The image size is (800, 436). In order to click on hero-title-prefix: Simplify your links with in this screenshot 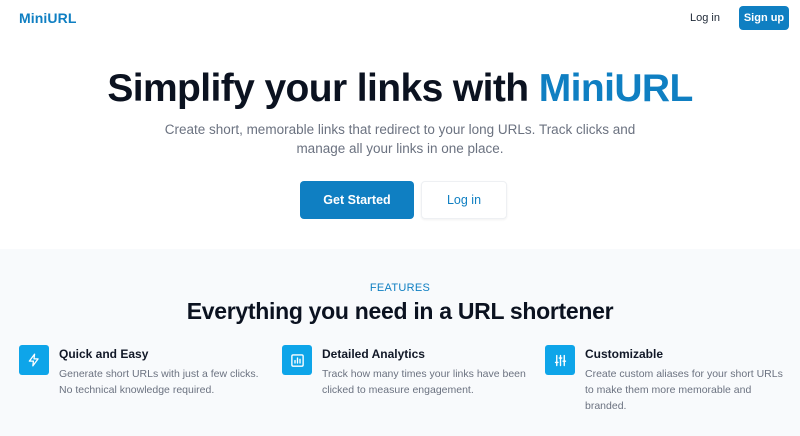, I will do `click(323, 88)`.